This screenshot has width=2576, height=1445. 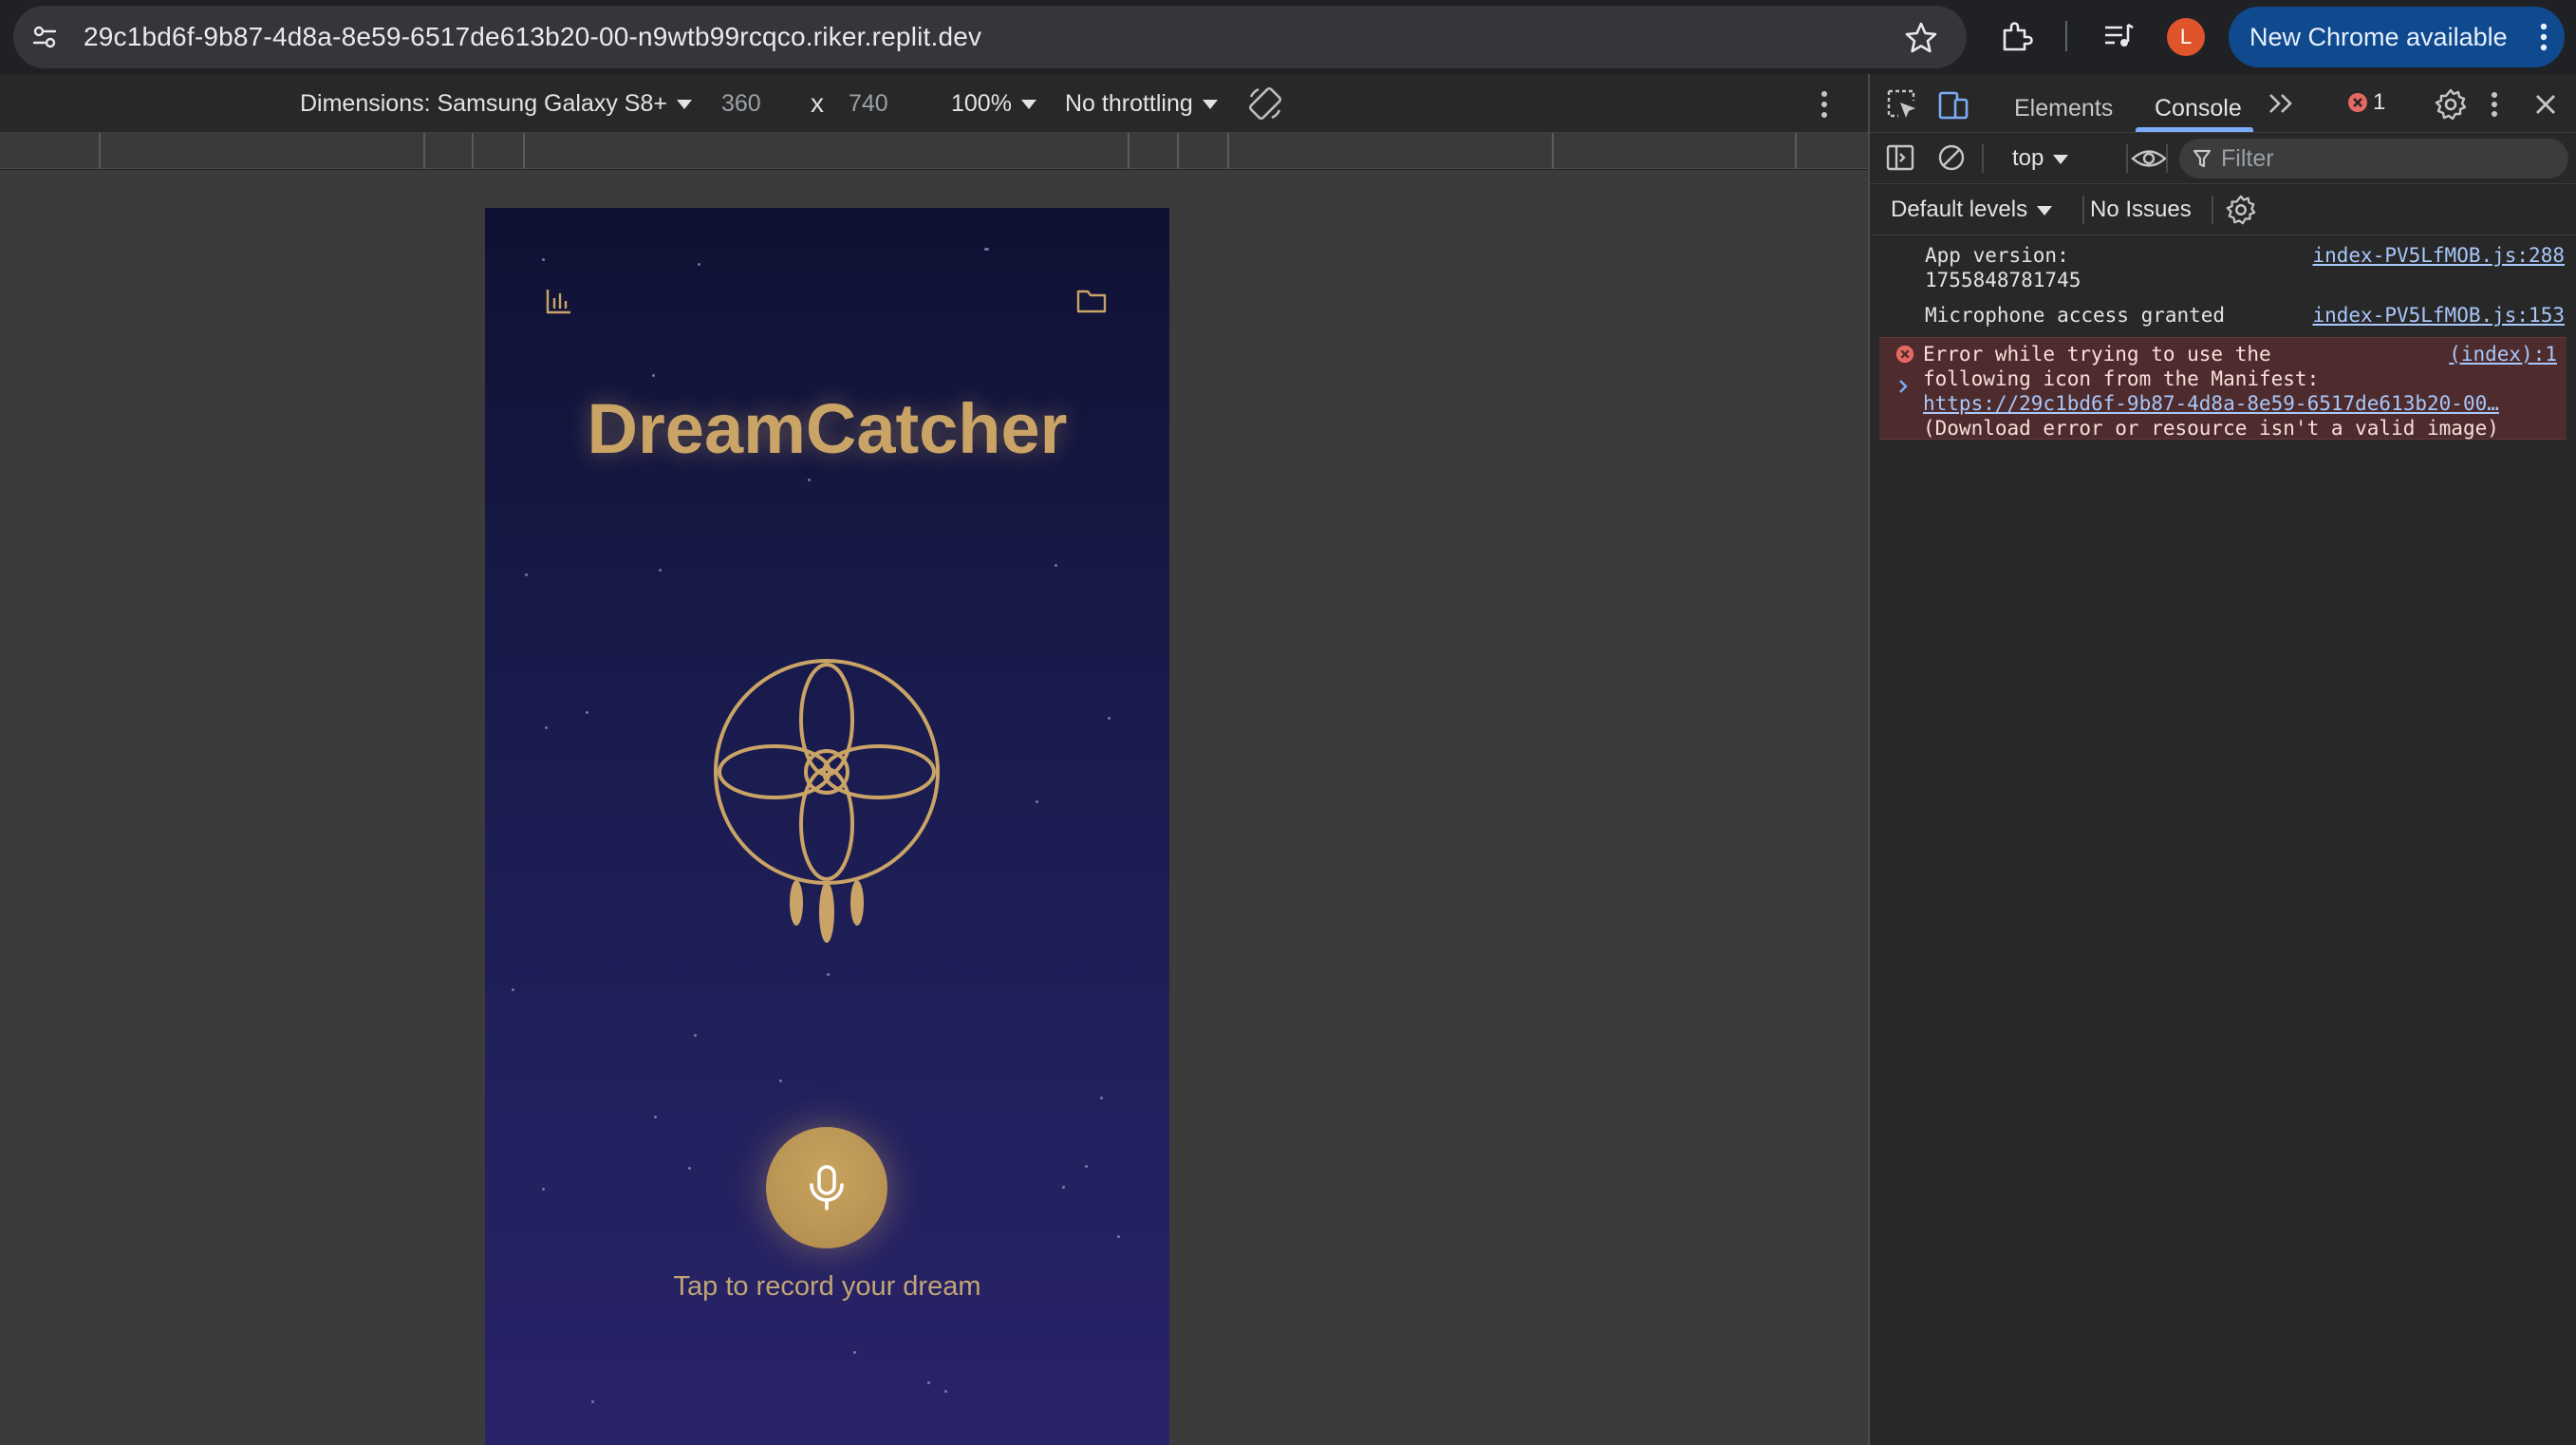 I want to click on context-label: top, so click(x=2028, y=158).